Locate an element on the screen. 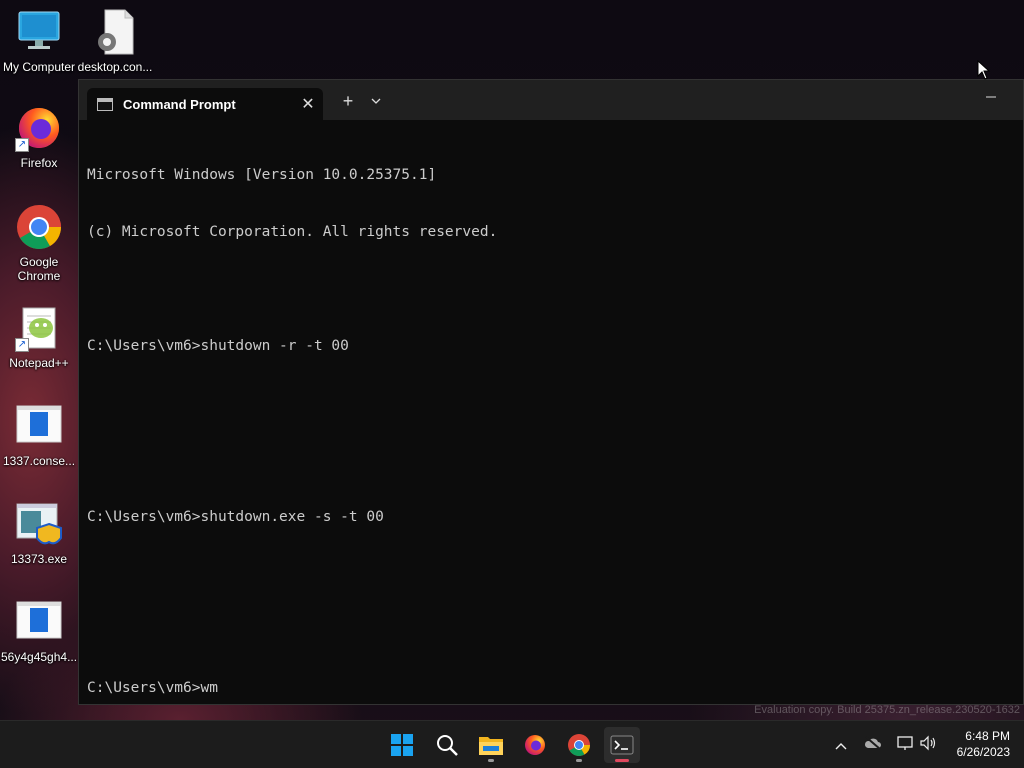  new-tab-button: + is located at coordinates (348, 101).